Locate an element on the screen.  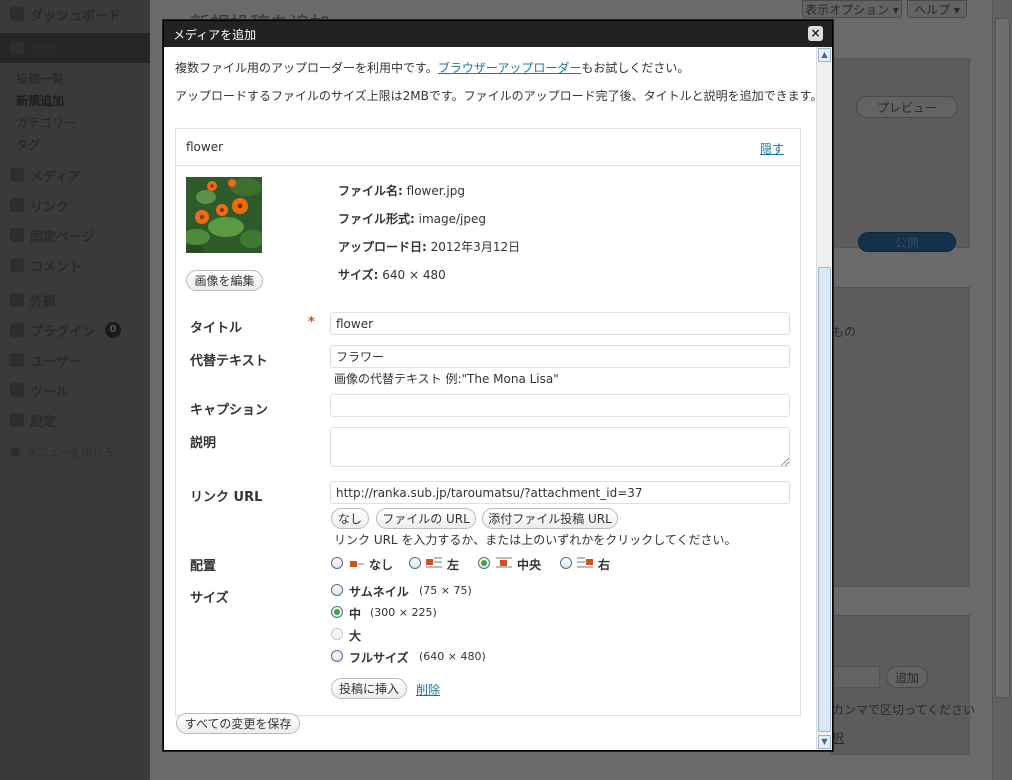
align-center-radio is located at coordinates (484, 563).